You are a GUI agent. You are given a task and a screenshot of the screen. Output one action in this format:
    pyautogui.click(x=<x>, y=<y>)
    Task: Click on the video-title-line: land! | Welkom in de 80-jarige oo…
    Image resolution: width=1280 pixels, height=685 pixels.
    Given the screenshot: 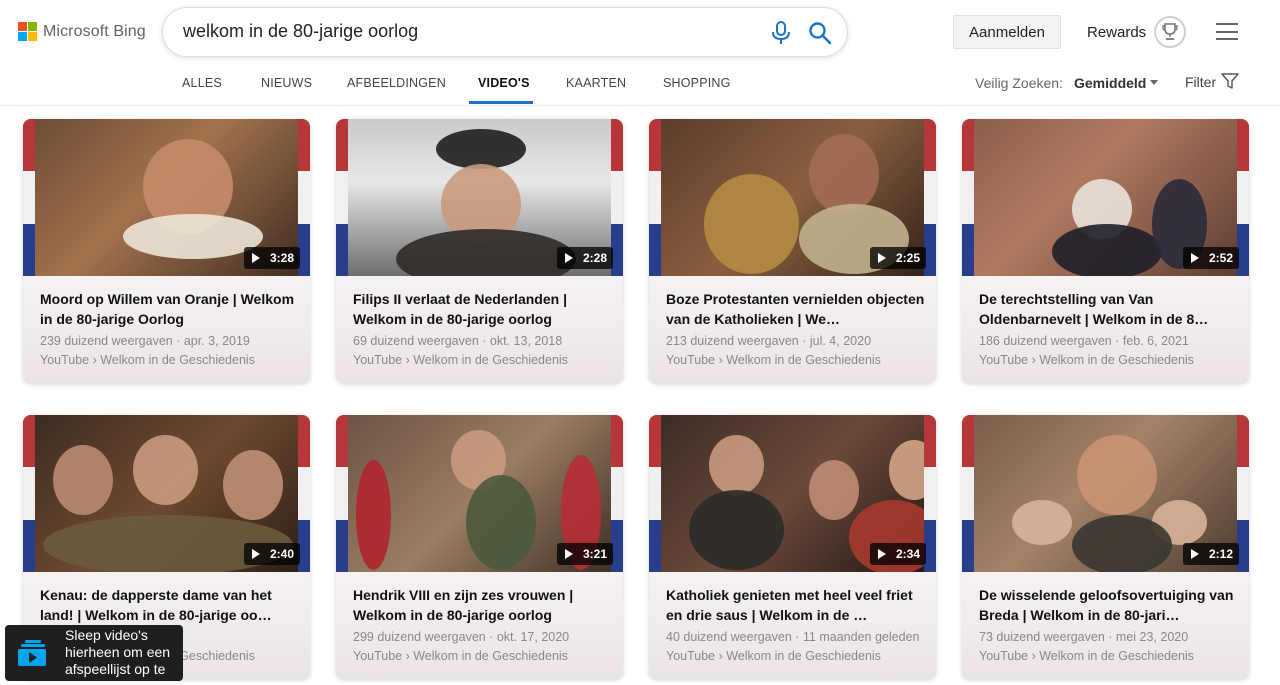 What is the action you would take?
    pyautogui.click(x=156, y=615)
    